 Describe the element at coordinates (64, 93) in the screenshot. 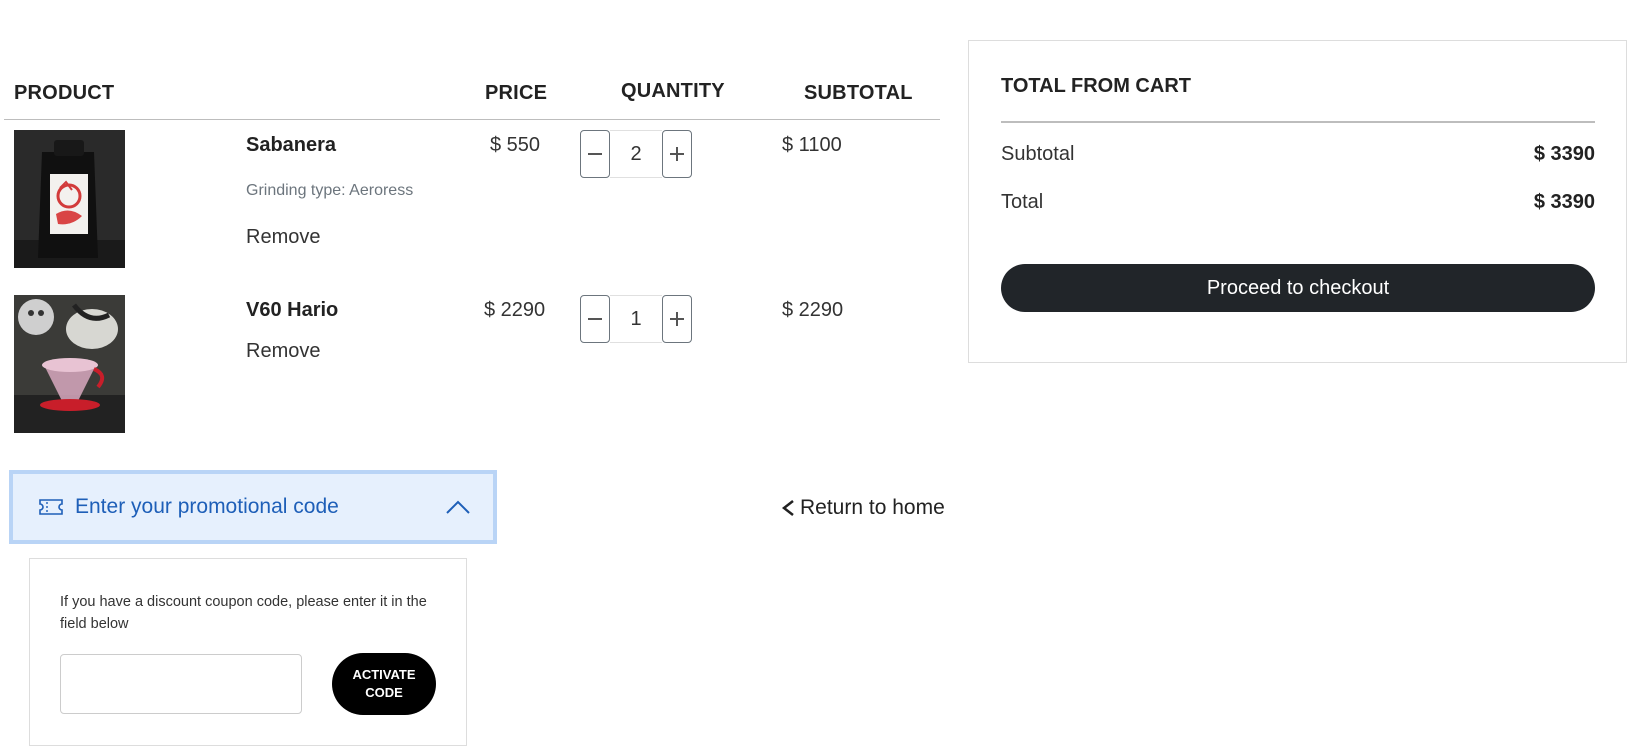

I see `header-product: PRODUCT` at that location.